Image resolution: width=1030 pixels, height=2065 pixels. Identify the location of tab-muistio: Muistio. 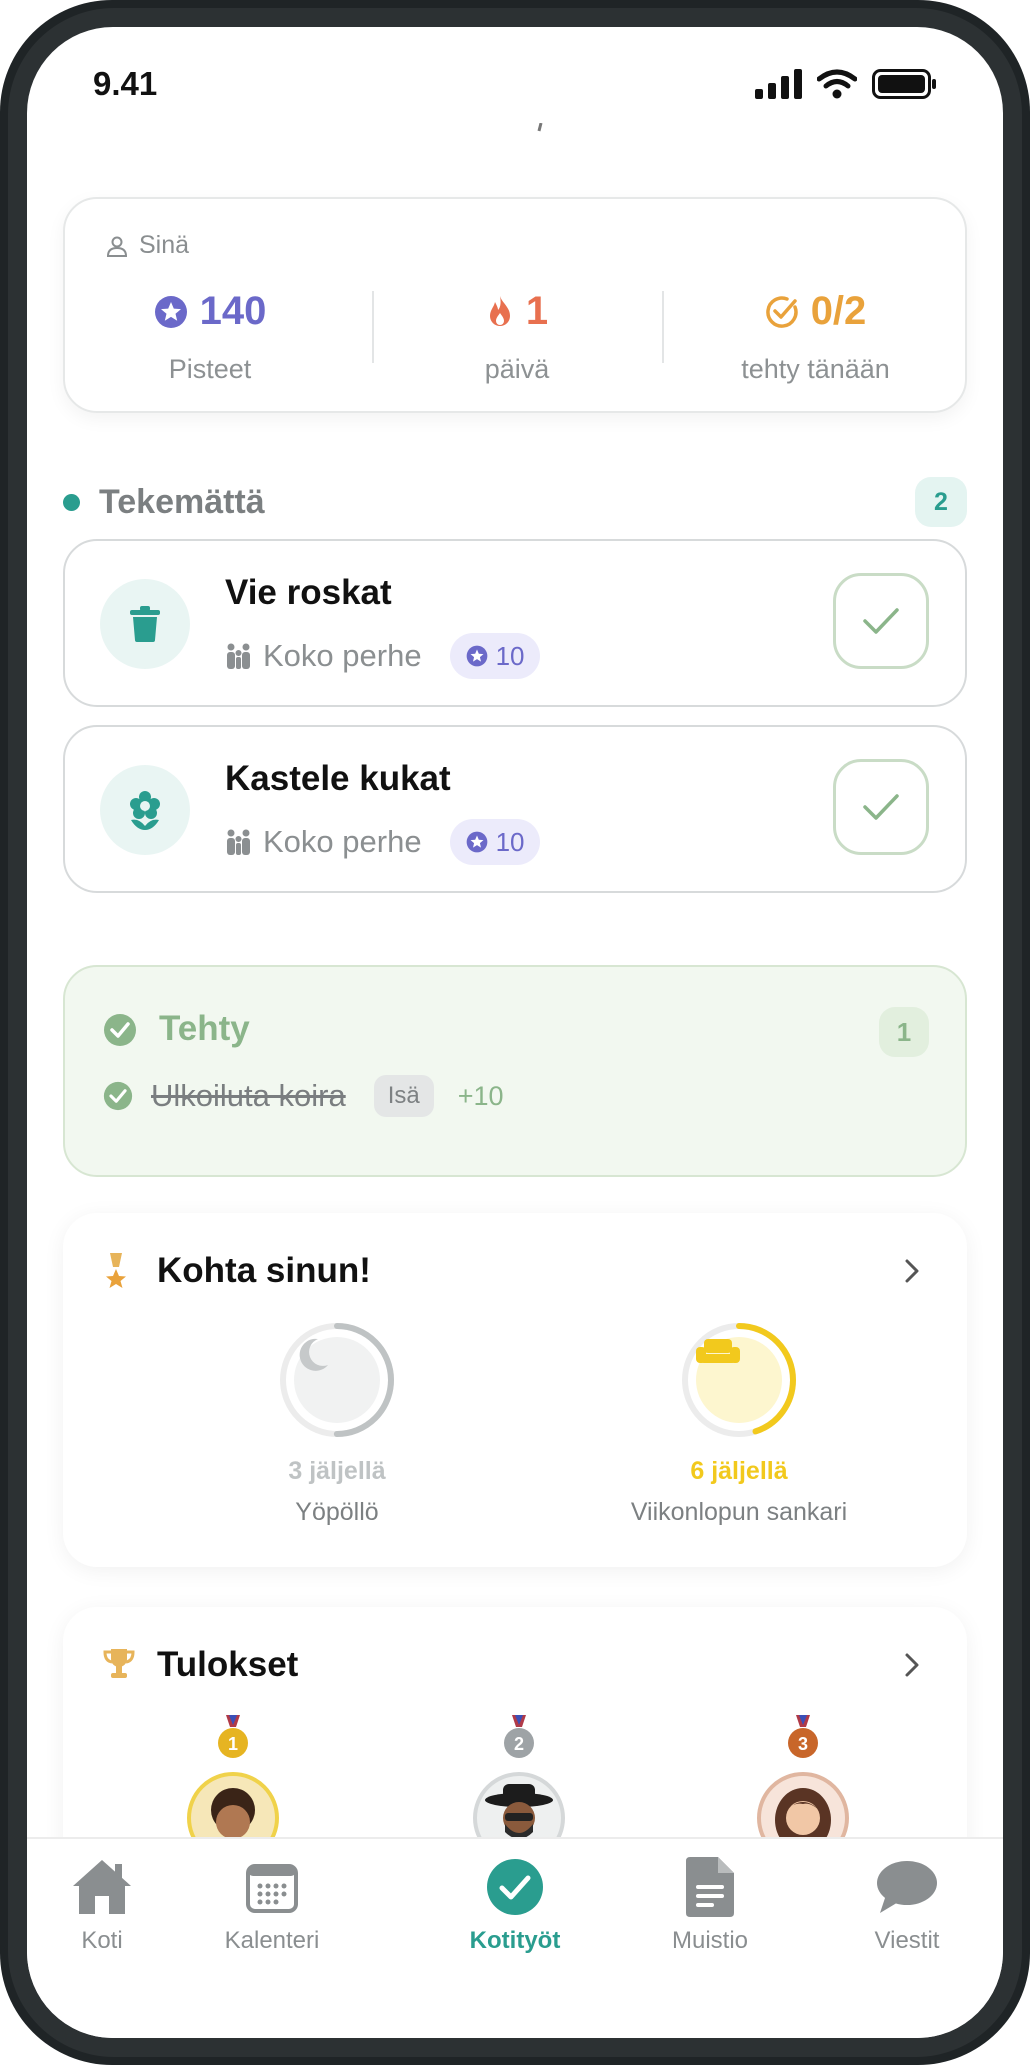
(710, 1905).